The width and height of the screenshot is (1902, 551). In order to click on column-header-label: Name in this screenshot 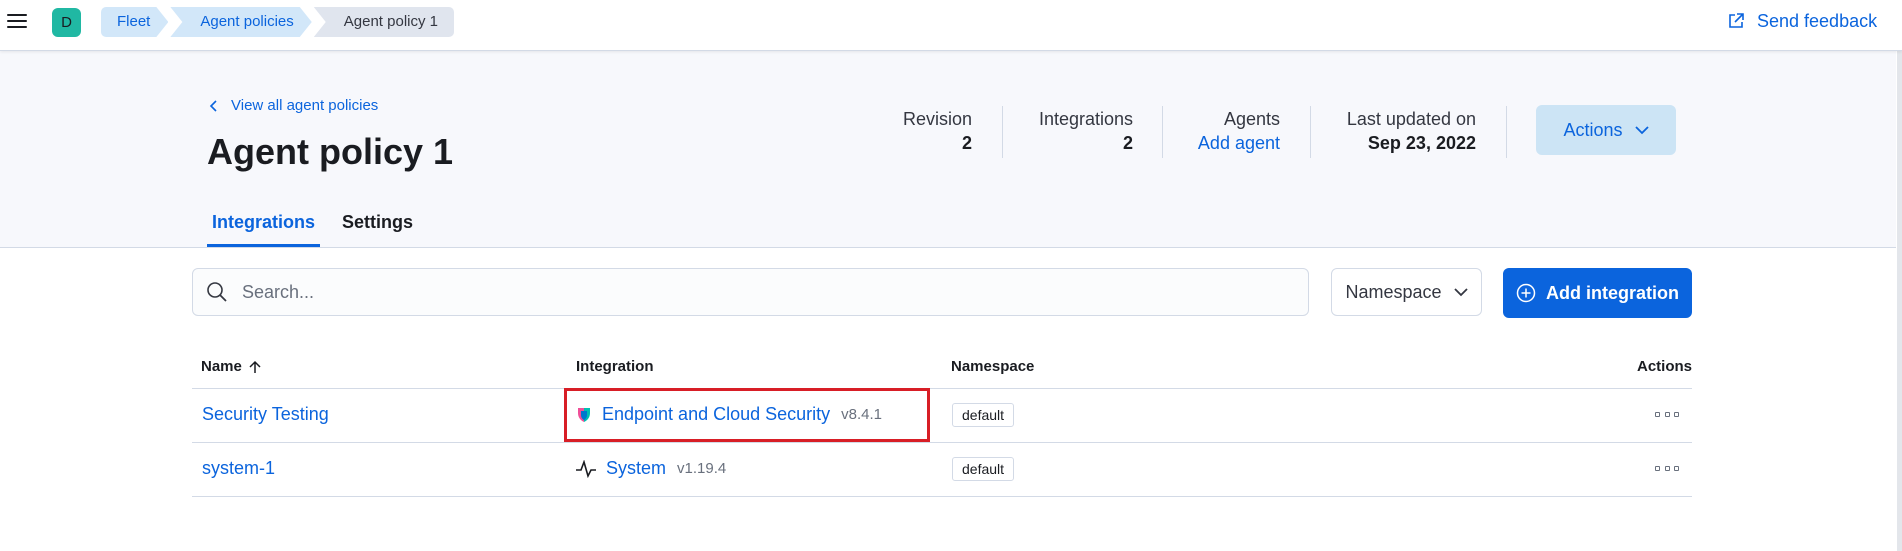, I will do `click(221, 366)`.